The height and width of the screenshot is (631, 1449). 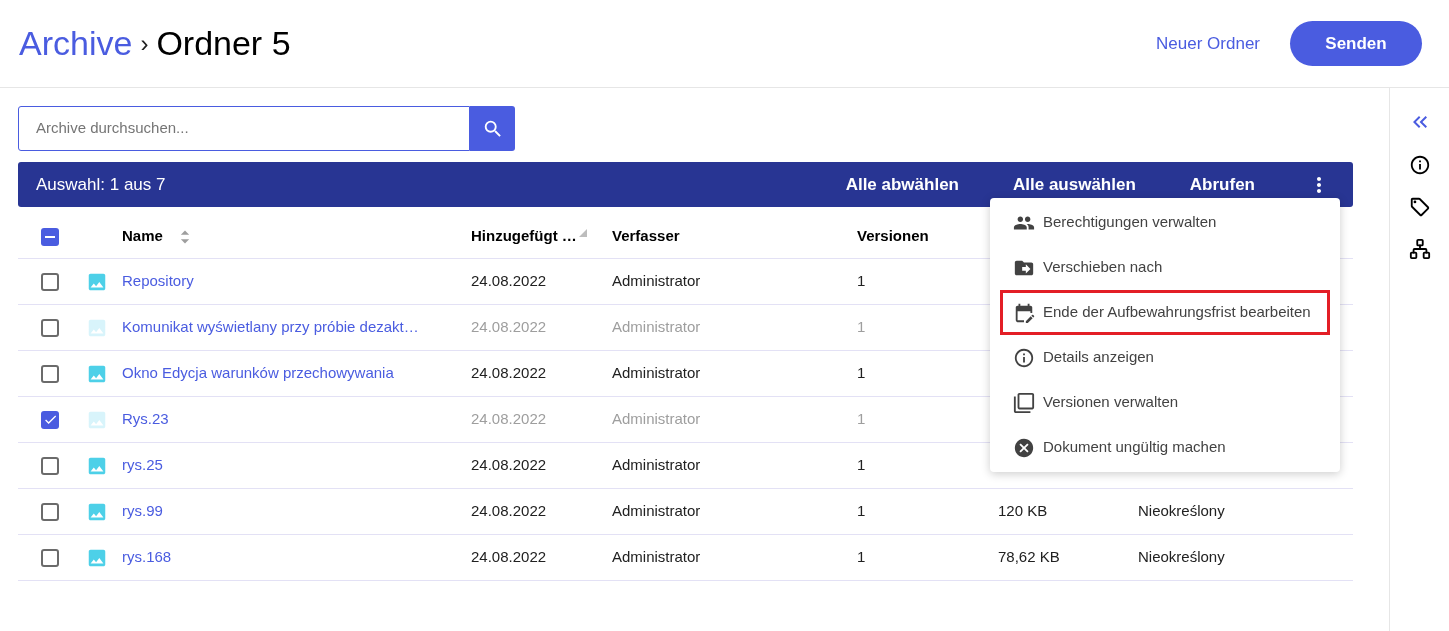 I want to click on column-header: Versionen, so click(x=893, y=236).